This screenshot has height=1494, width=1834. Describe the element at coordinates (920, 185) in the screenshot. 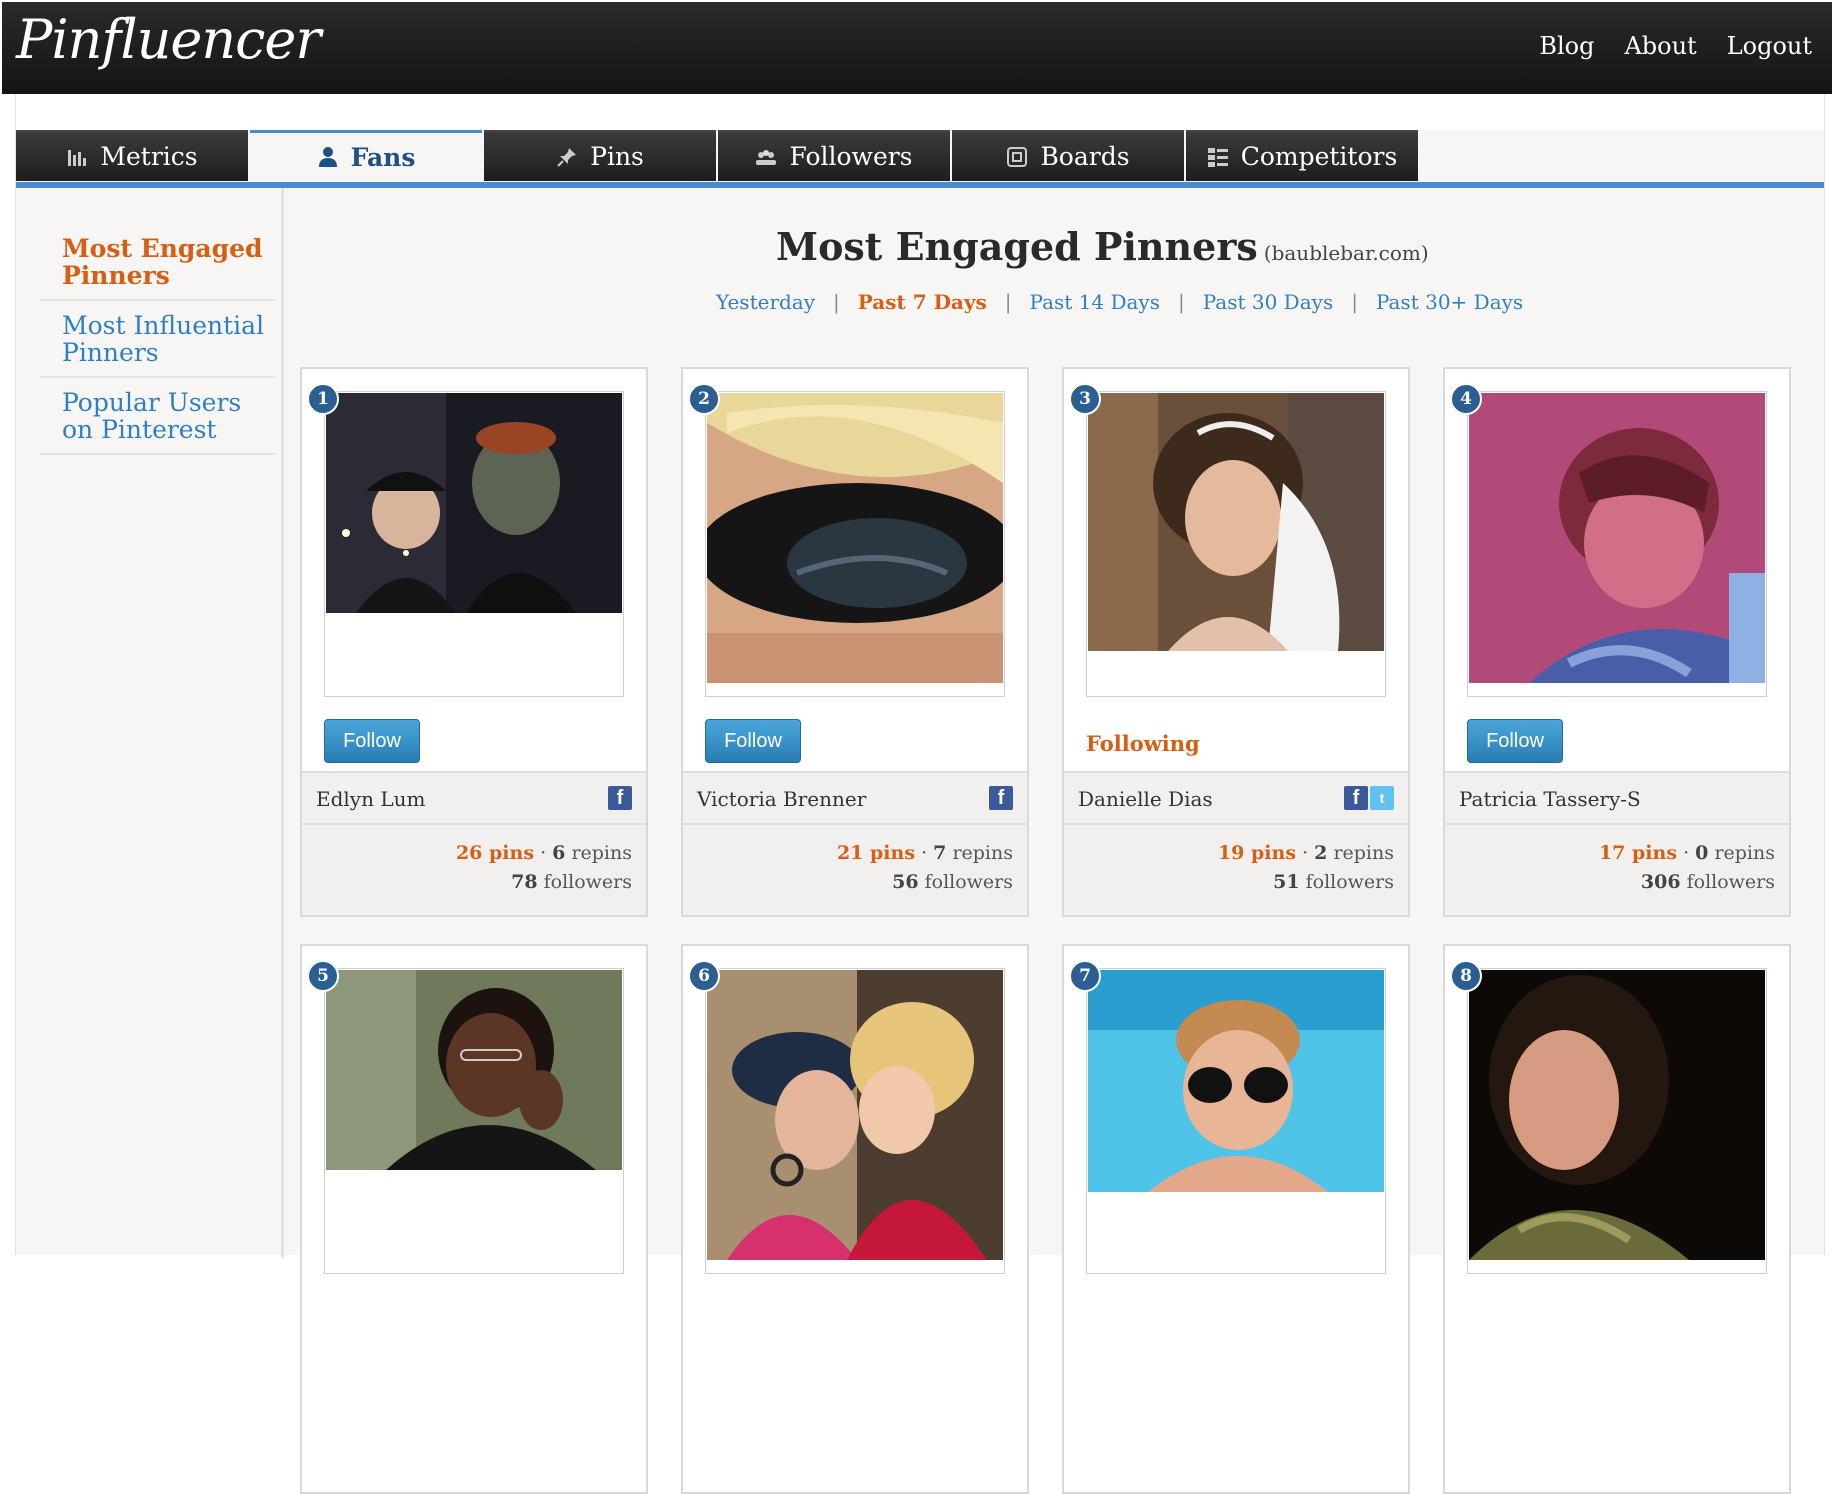

I see `tab-underline` at that location.